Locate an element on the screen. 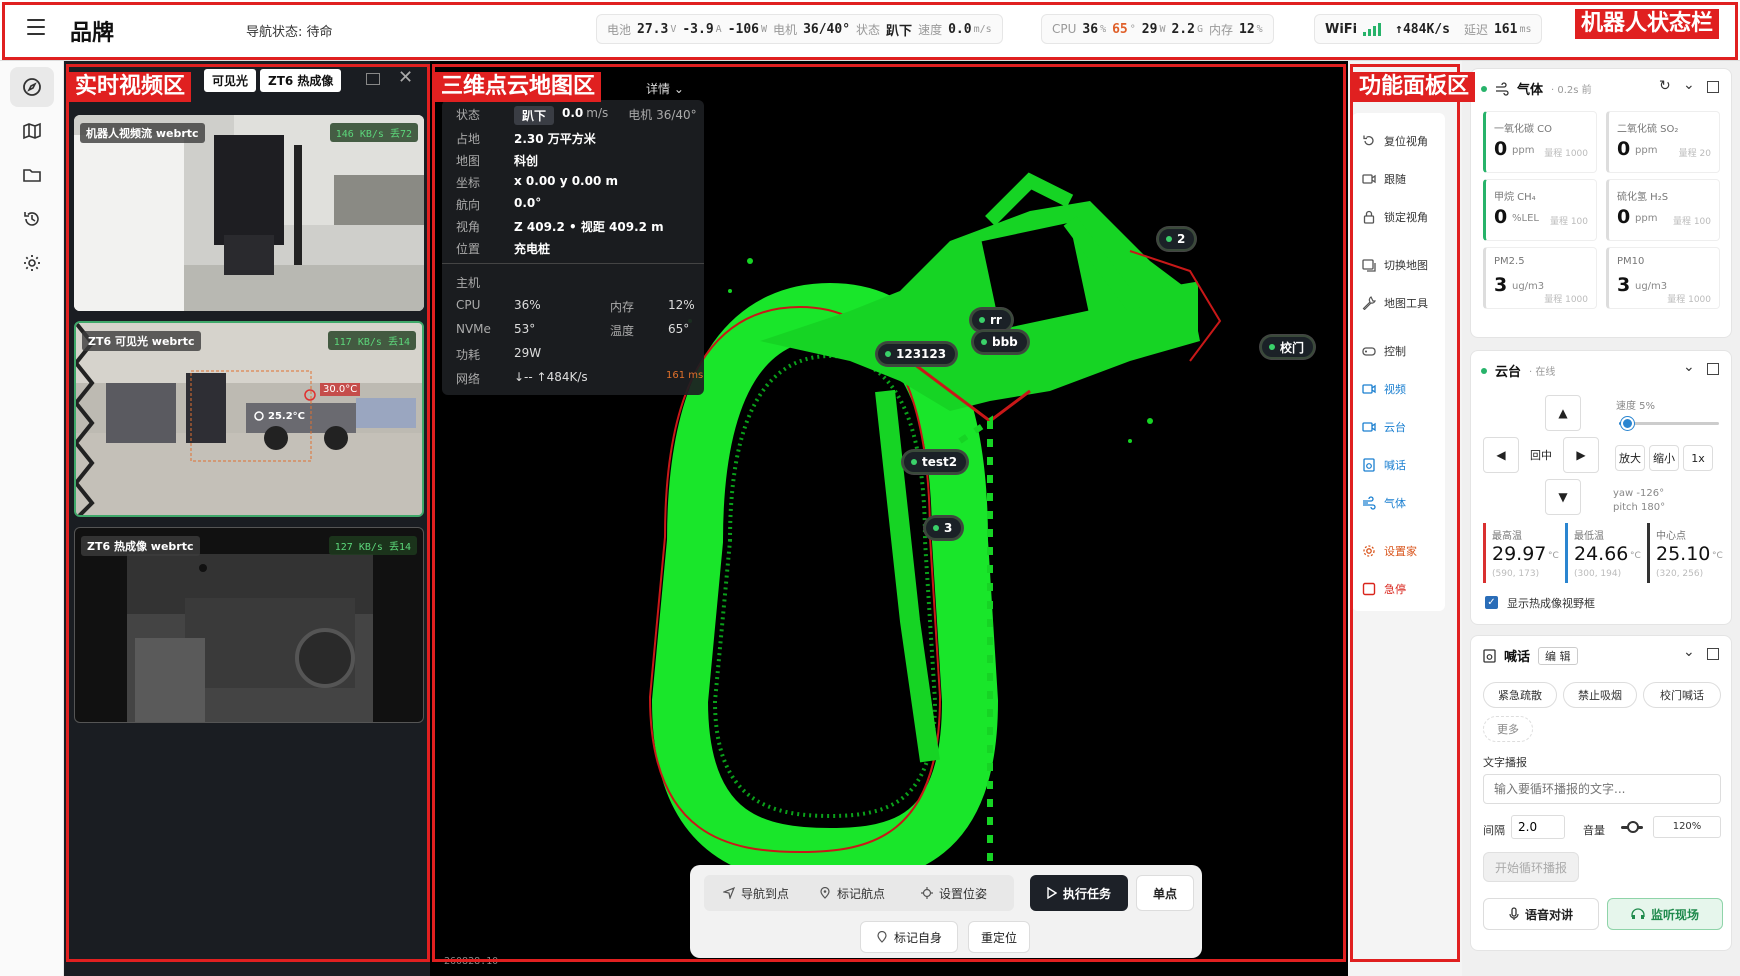 This screenshot has height=976, width=1740. detail-toggle: 详情 ⌄ is located at coordinates (665, 88).